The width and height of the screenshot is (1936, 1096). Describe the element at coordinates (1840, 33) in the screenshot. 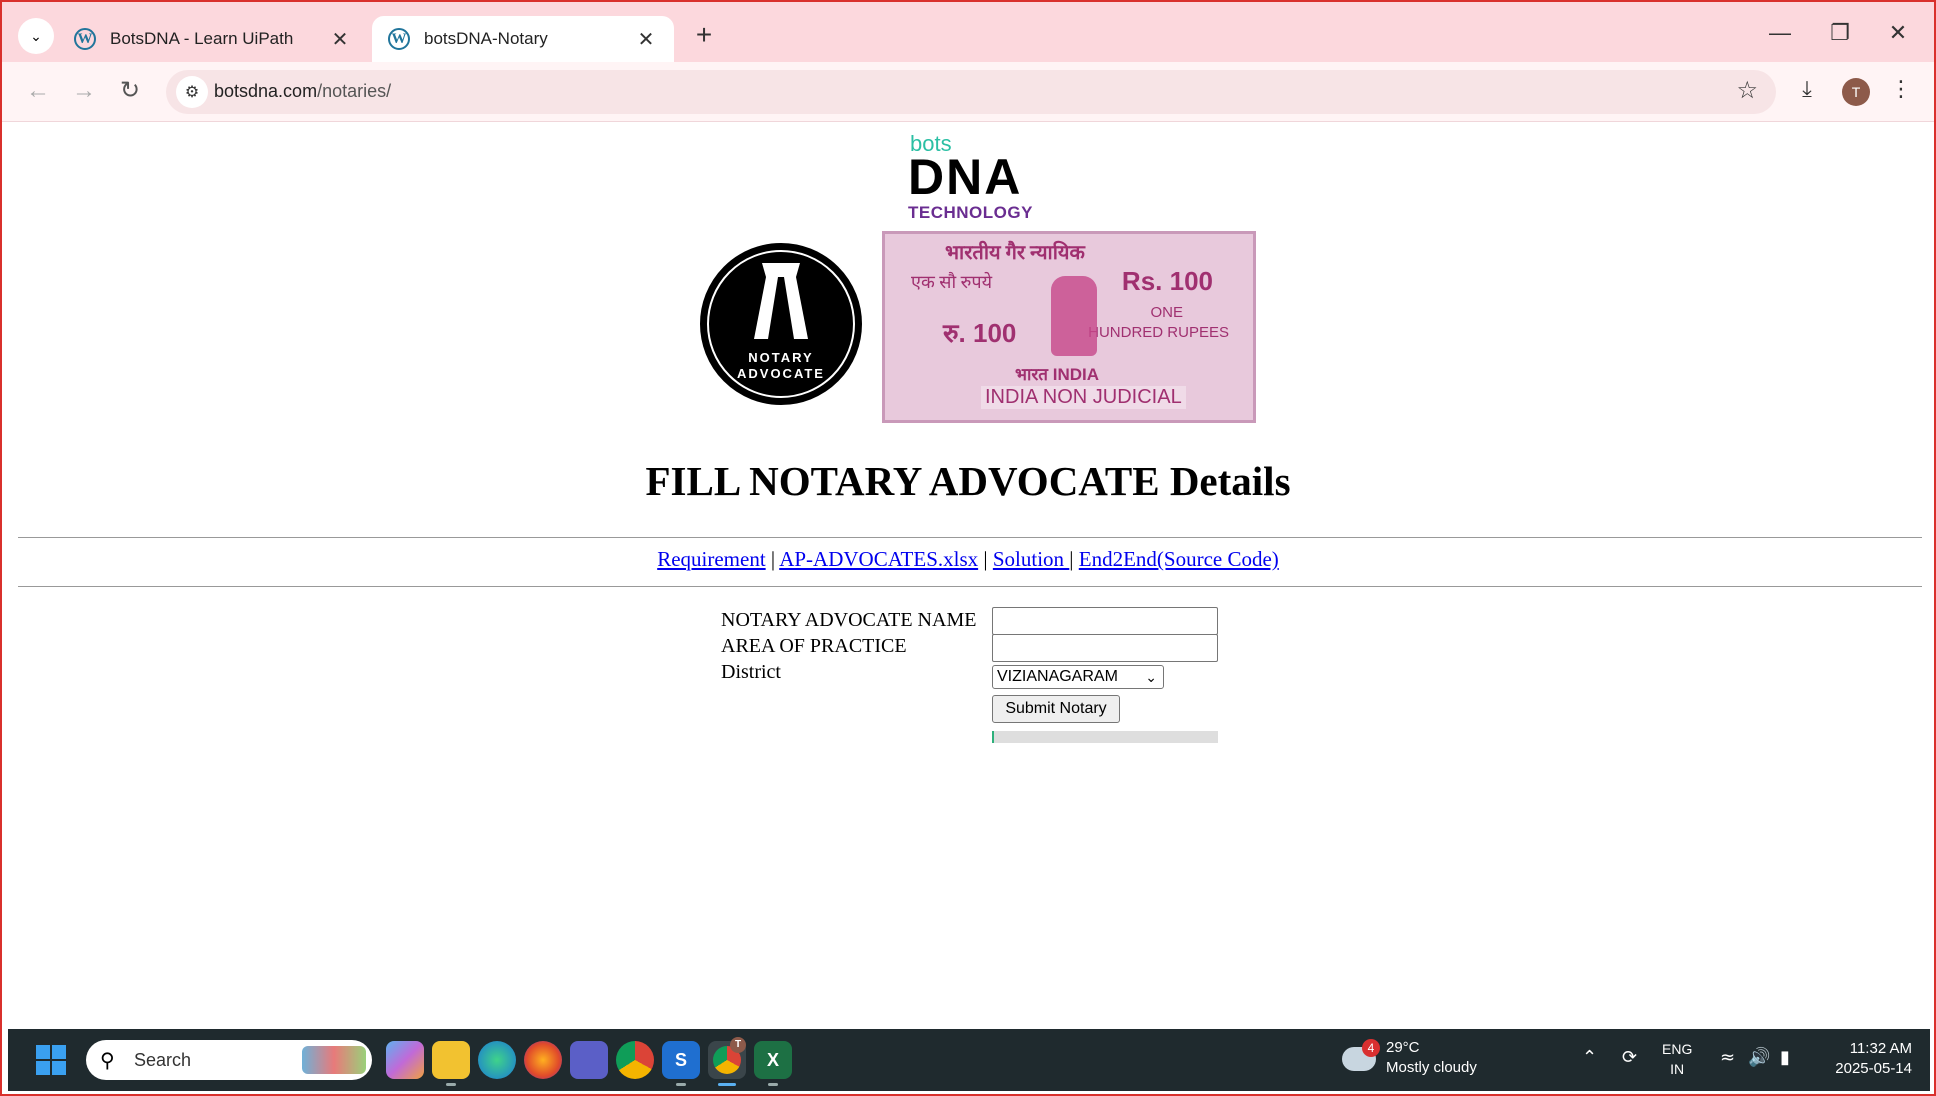

I see `restore-icon: ❐` at that location.